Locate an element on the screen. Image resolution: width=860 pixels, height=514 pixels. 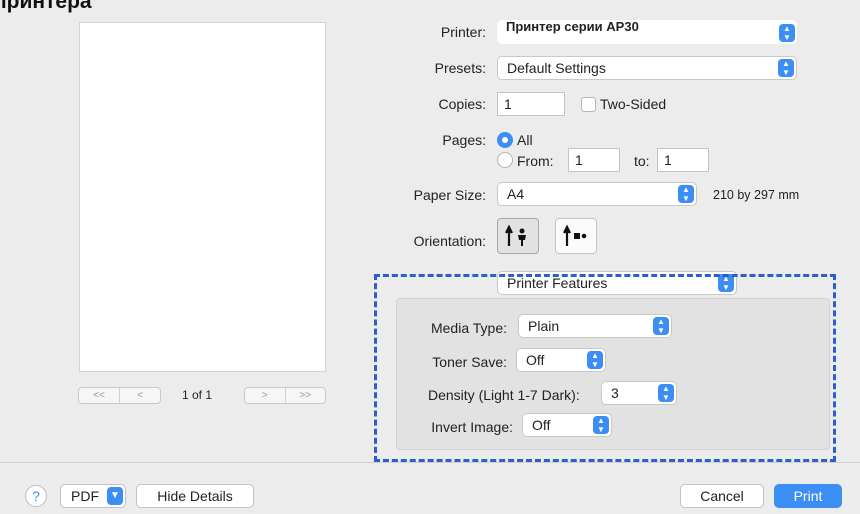
portrait-icon is located at coordinates (515, 235).